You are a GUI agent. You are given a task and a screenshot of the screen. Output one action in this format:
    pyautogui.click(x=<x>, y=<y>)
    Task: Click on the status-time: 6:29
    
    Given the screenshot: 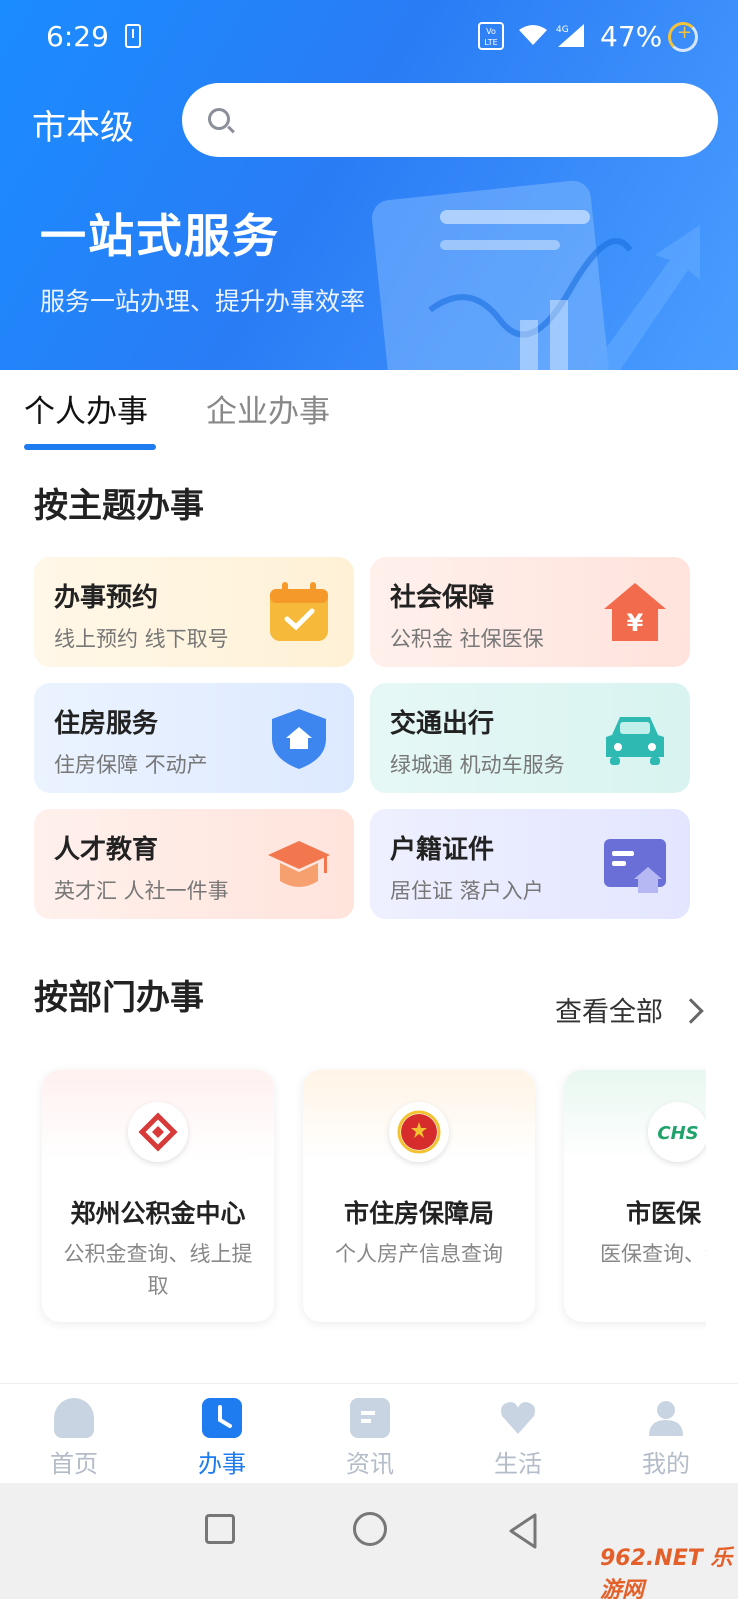 What is the action you would take?
    pyautogui.click(x=77, y=36)
    